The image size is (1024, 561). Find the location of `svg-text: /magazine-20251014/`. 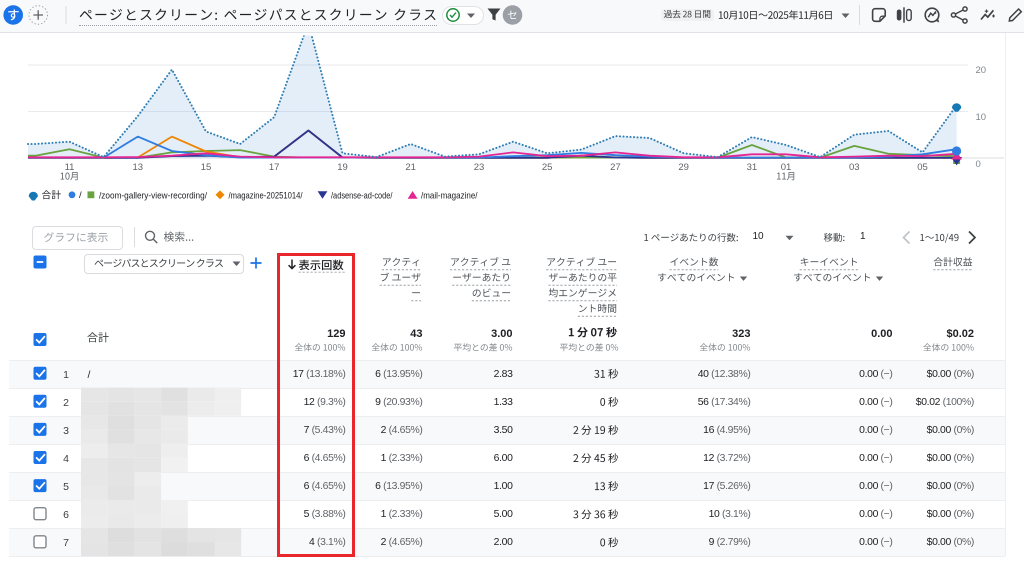

svg-text: /magazine-20251014/ is located at coordinates (266, 195).